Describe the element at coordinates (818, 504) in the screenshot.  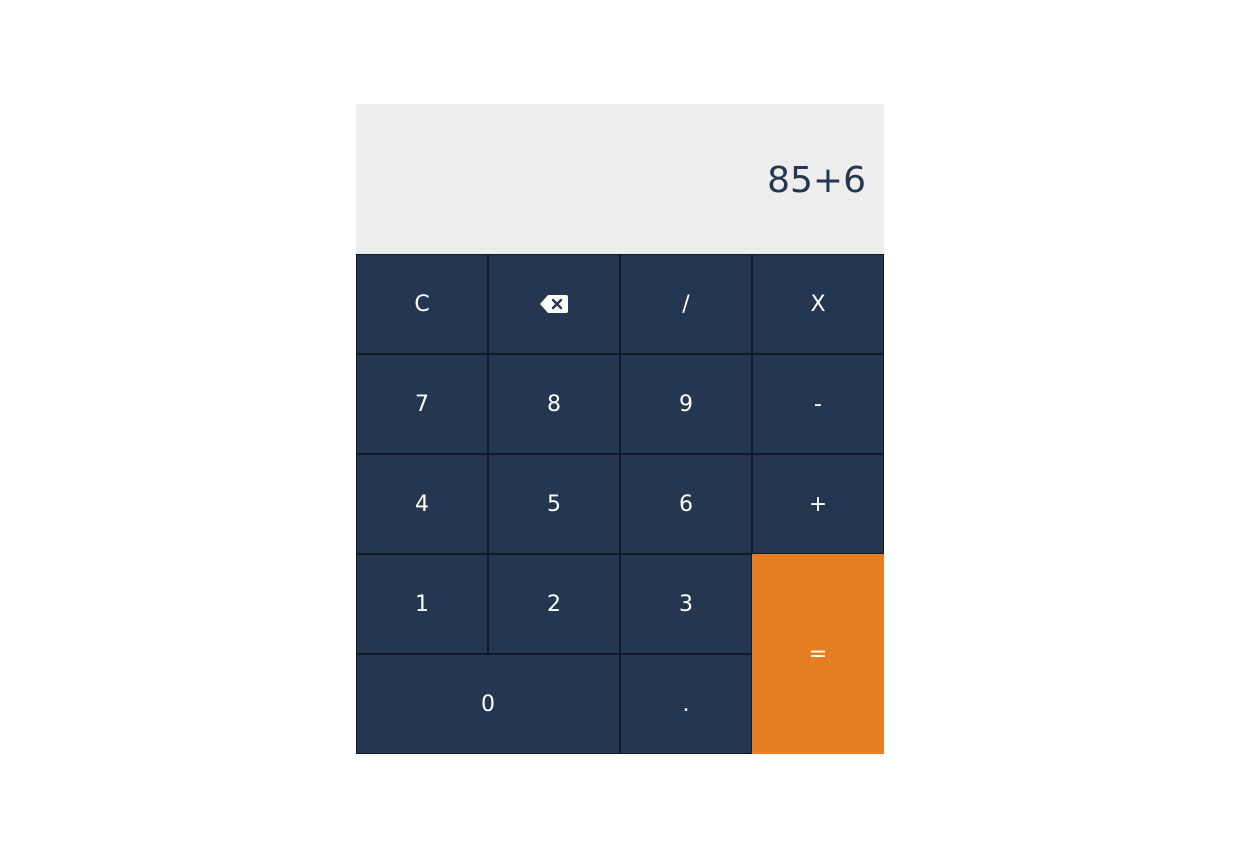
I see `plus-button: +` at that location.